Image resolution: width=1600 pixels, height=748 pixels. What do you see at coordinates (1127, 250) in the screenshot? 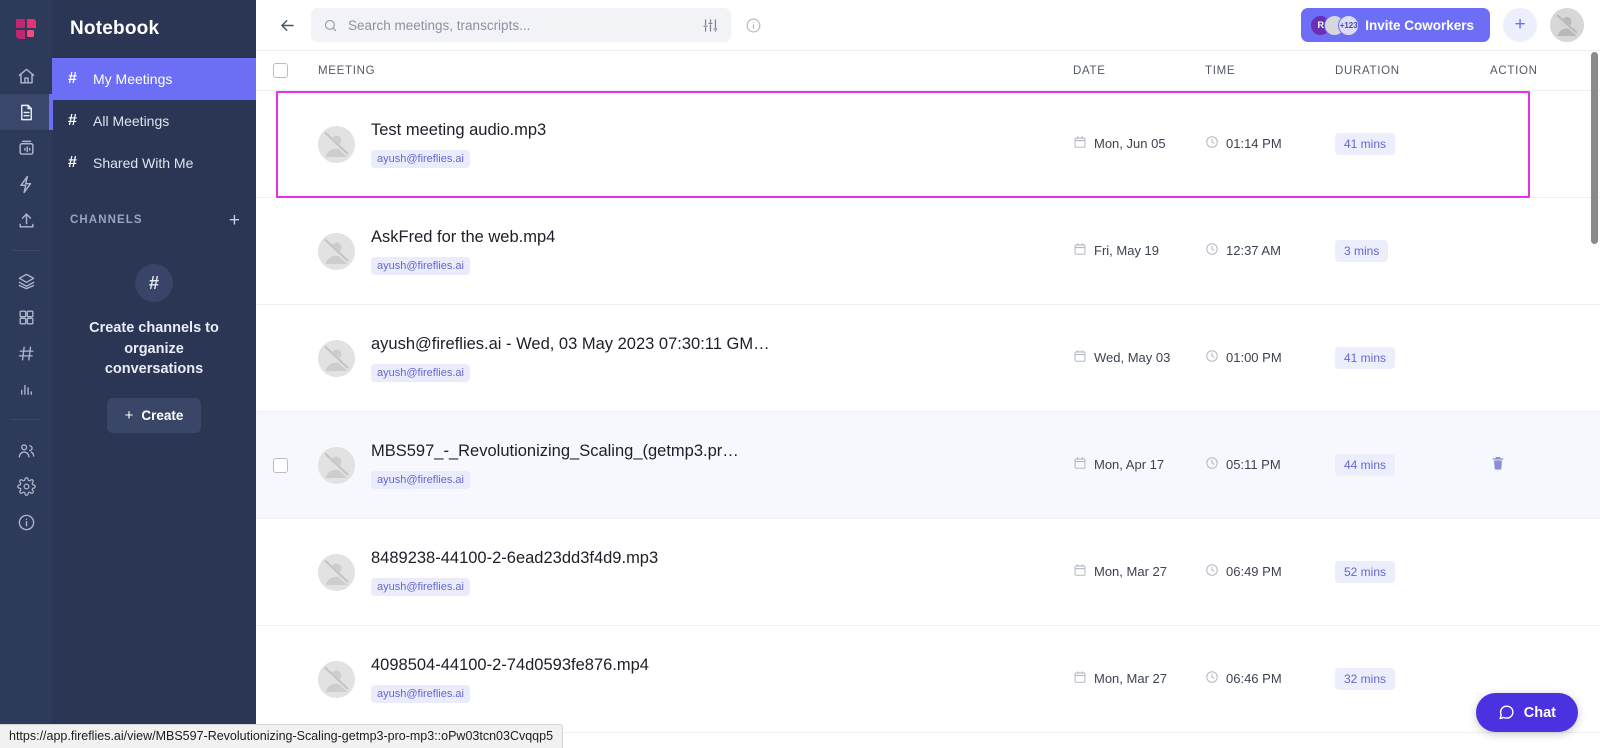
I see `date-value: Fri, May 19` at bounding box center [1127, 250].